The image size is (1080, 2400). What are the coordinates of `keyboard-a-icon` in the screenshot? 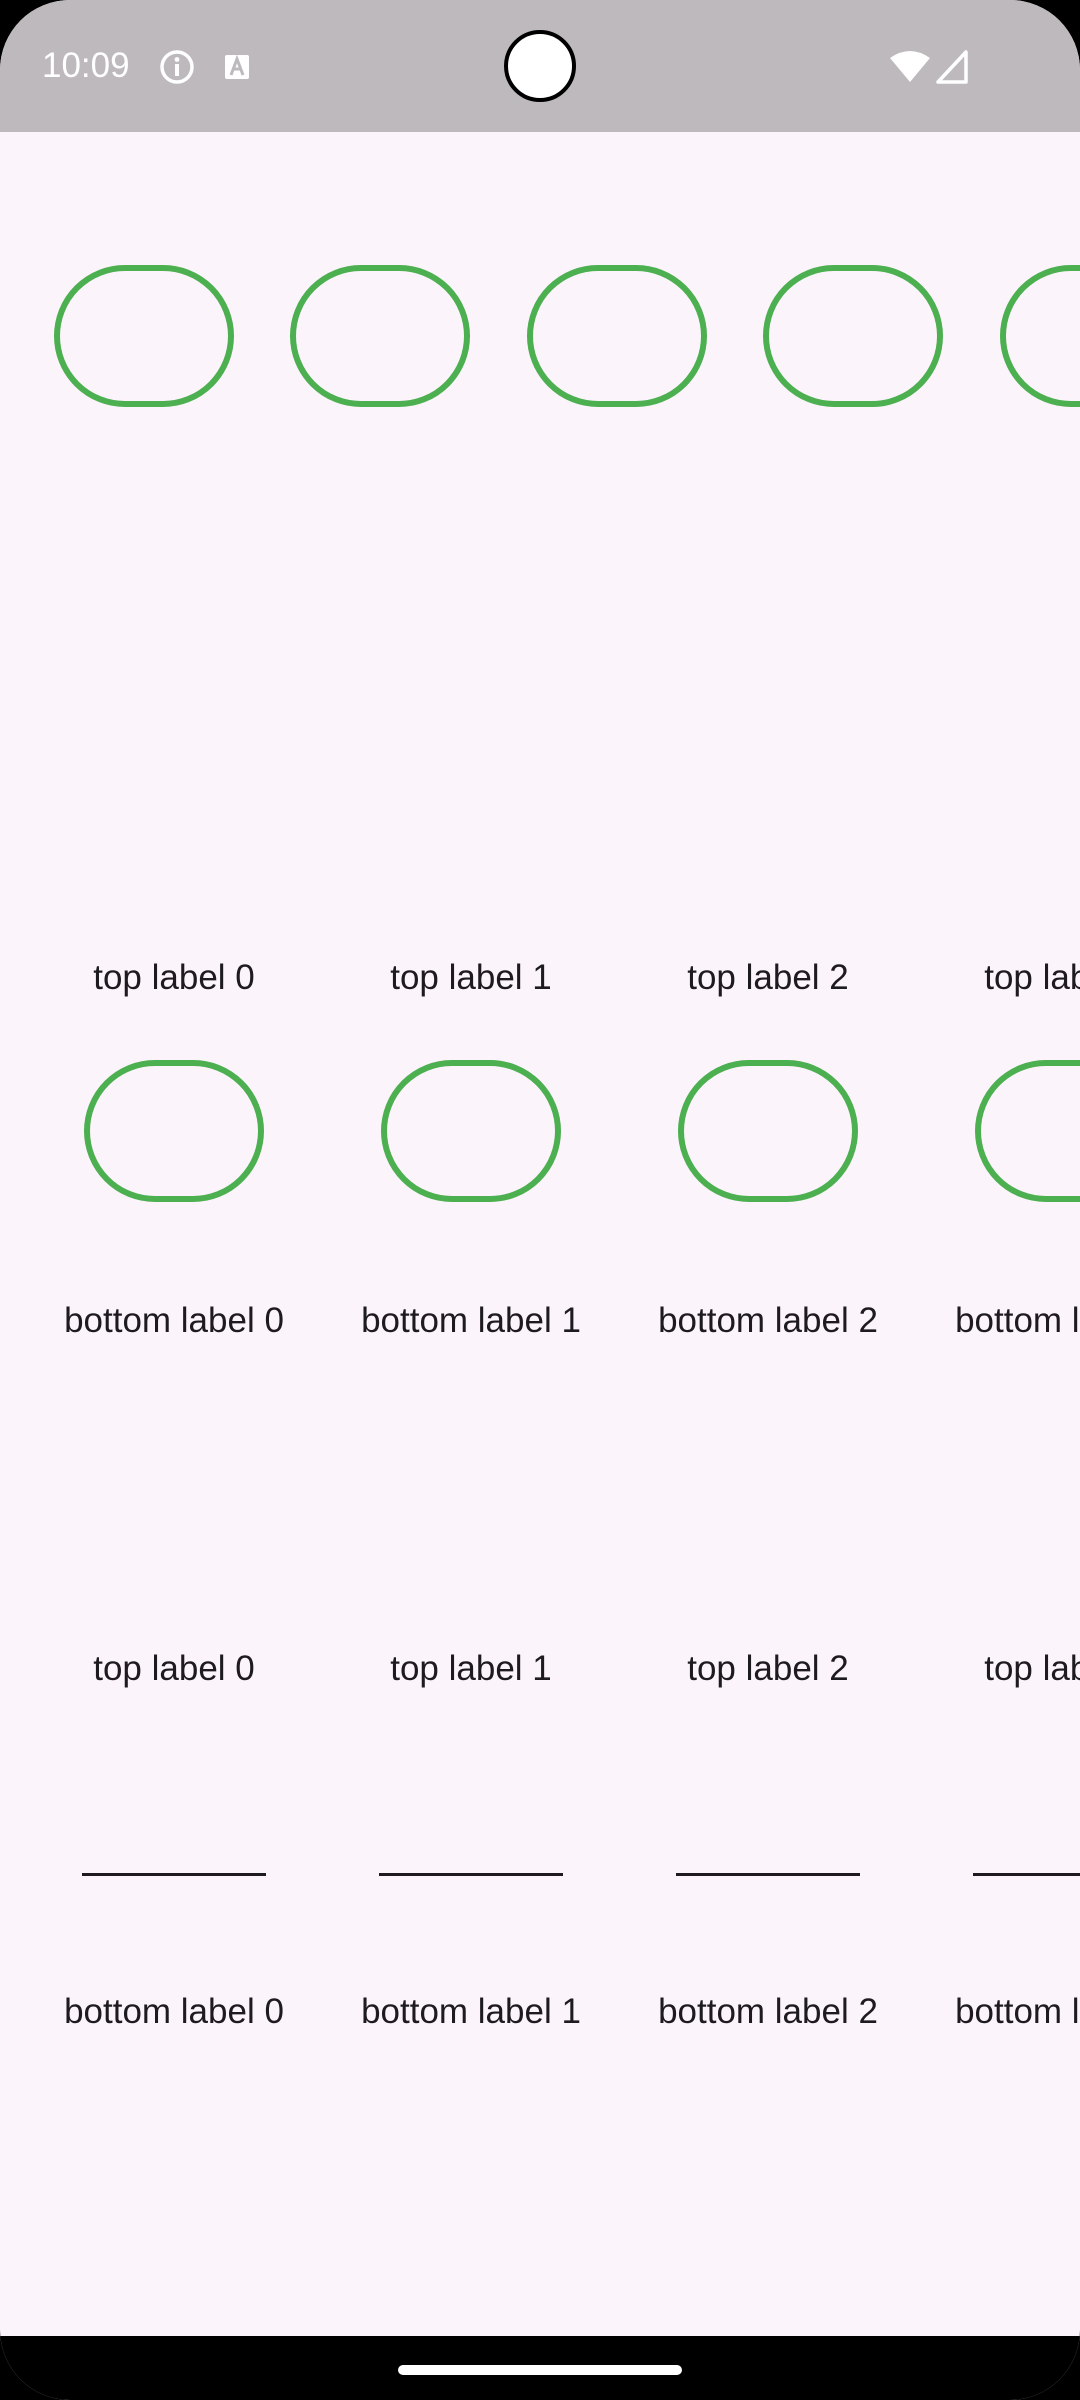 It's located at (237, 67).